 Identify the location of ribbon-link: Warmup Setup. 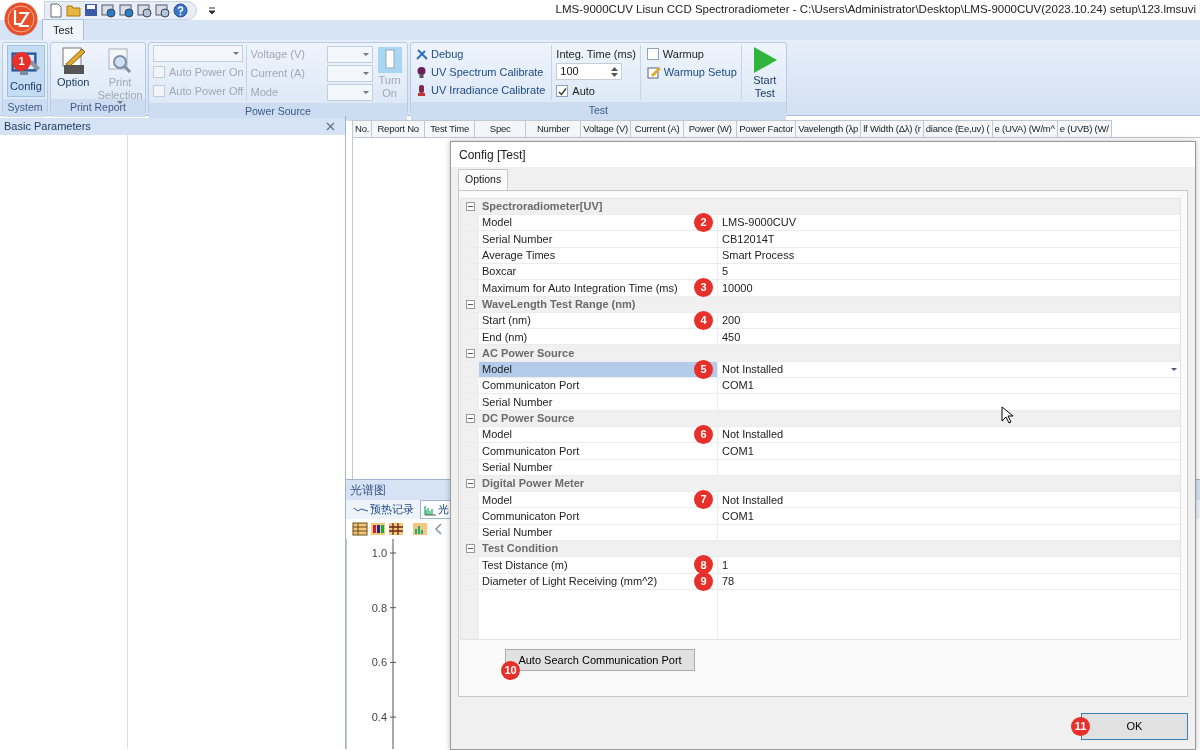
(691, 72).